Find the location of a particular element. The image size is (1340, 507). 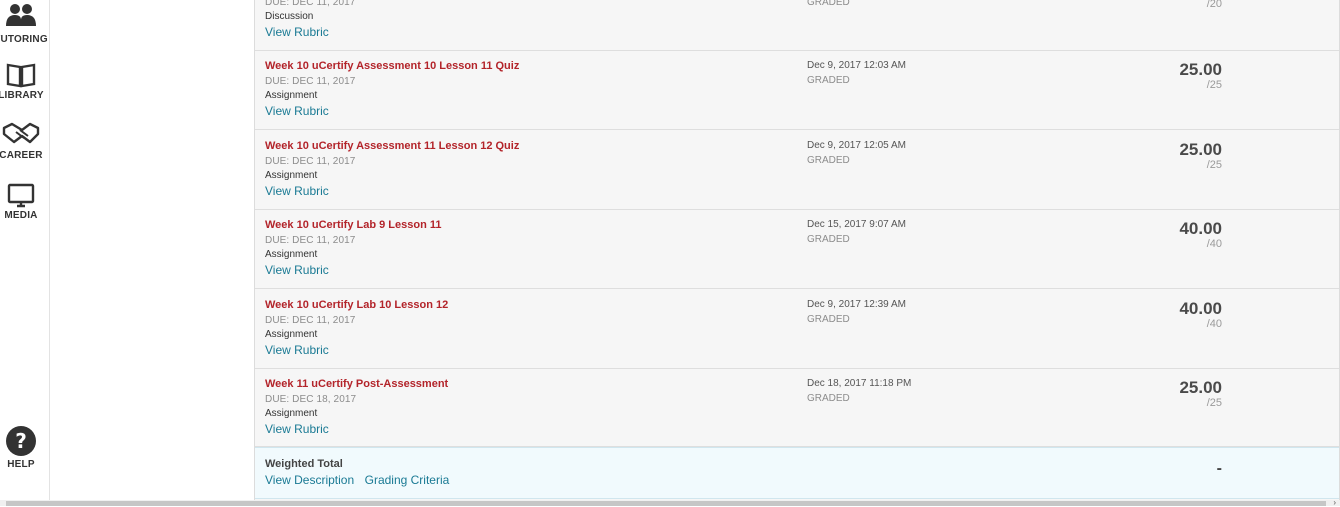

assignment-title-link: Week 10 uCertify Lab 10 Lesson 12 is located at coordinates (356, 305).